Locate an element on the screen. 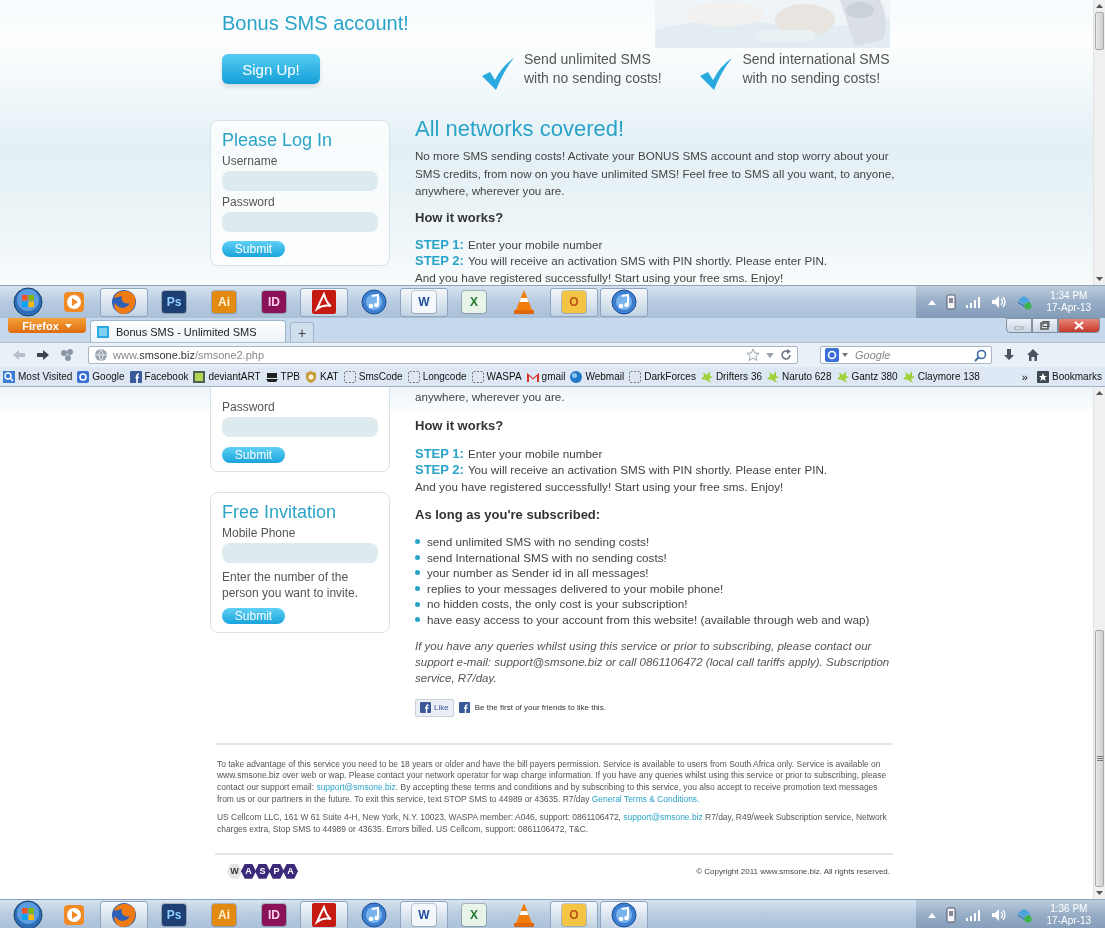 Image resolution: width=1105 pixels, height=928 pixels. bookmark-item: Facebook is located at coordinates (158, 376).